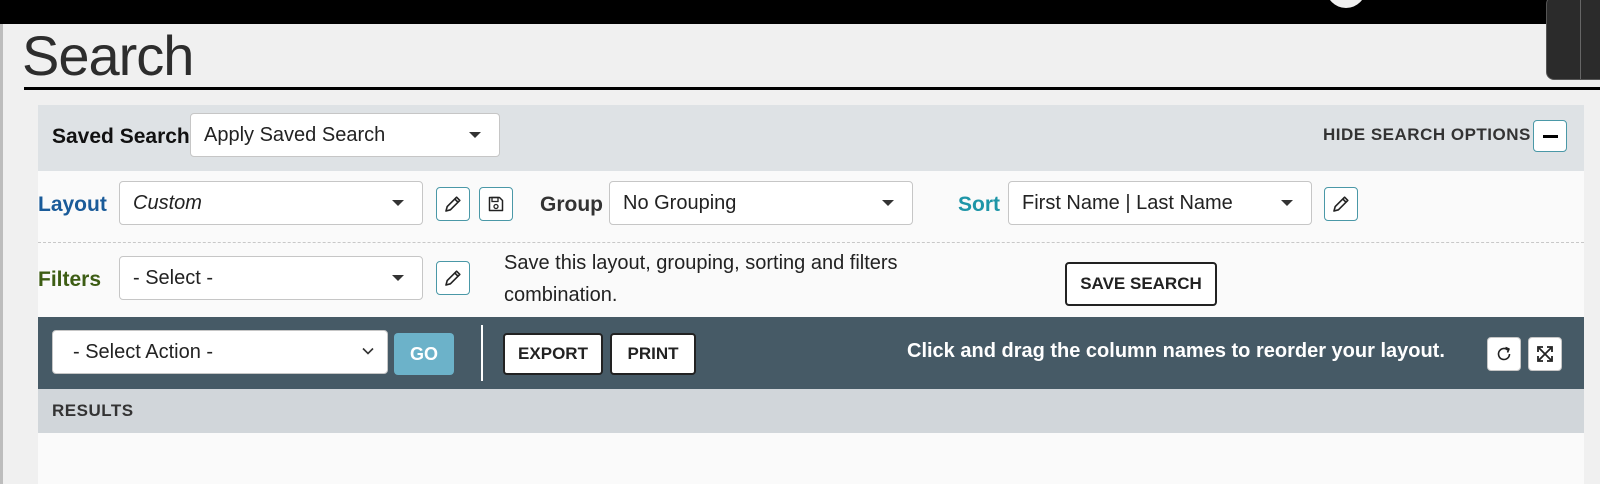 Image resolution: width=1600 pixels, height=484 pixels. I want to click on corner-panel-toggle, so click(1573, 40).